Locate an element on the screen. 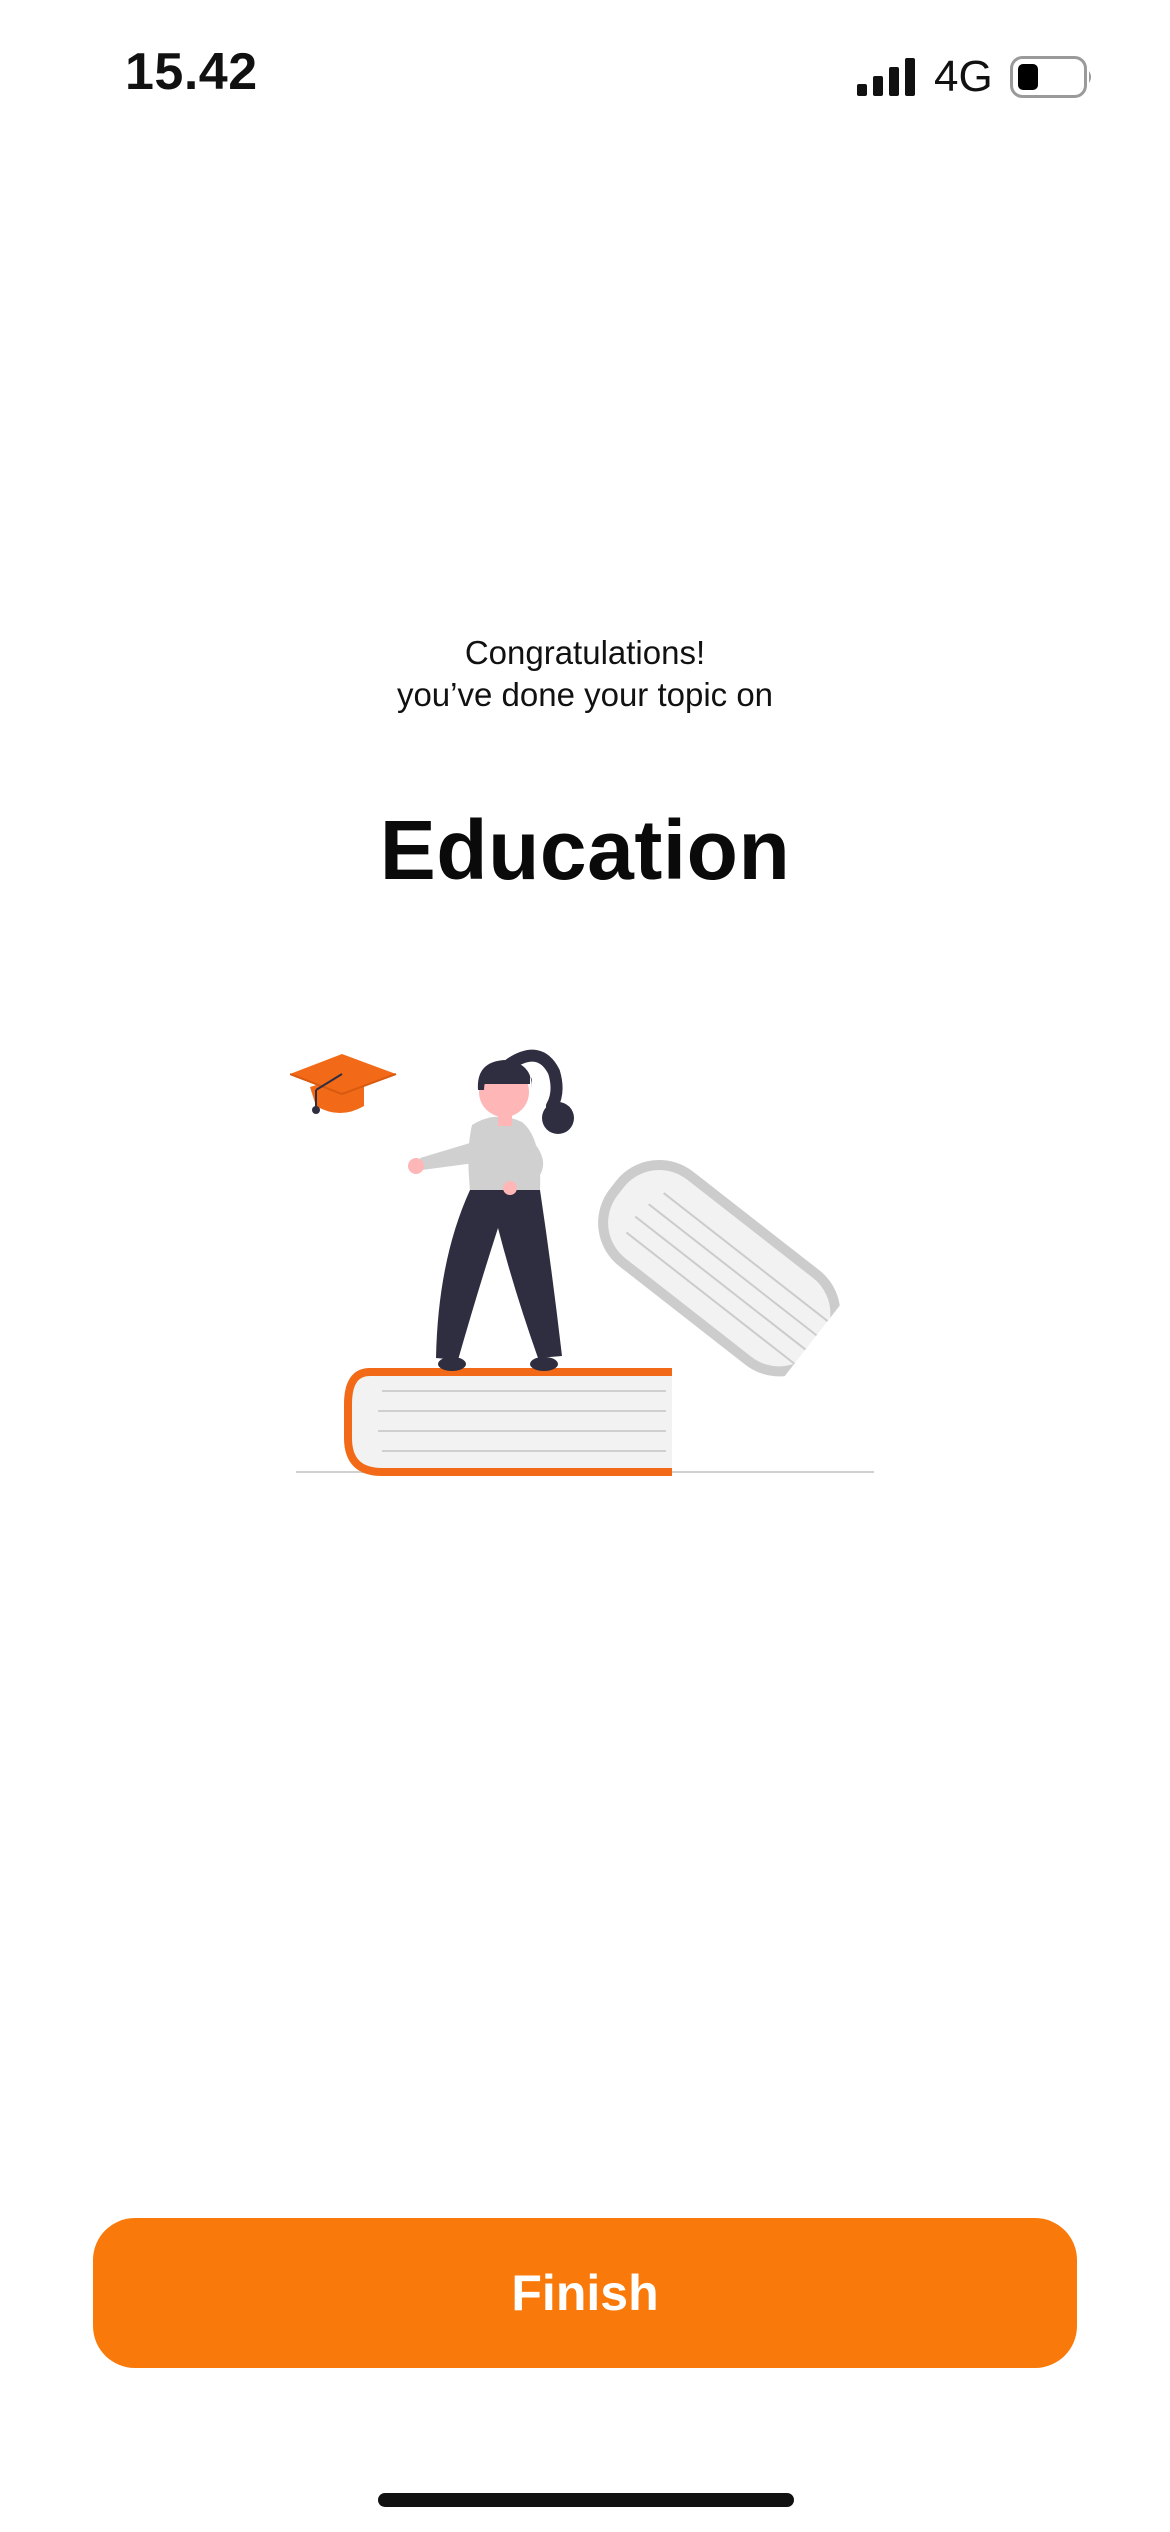 The image size is (1170, 2532). finish-button: Finish is located at coordinates (585, 2293).